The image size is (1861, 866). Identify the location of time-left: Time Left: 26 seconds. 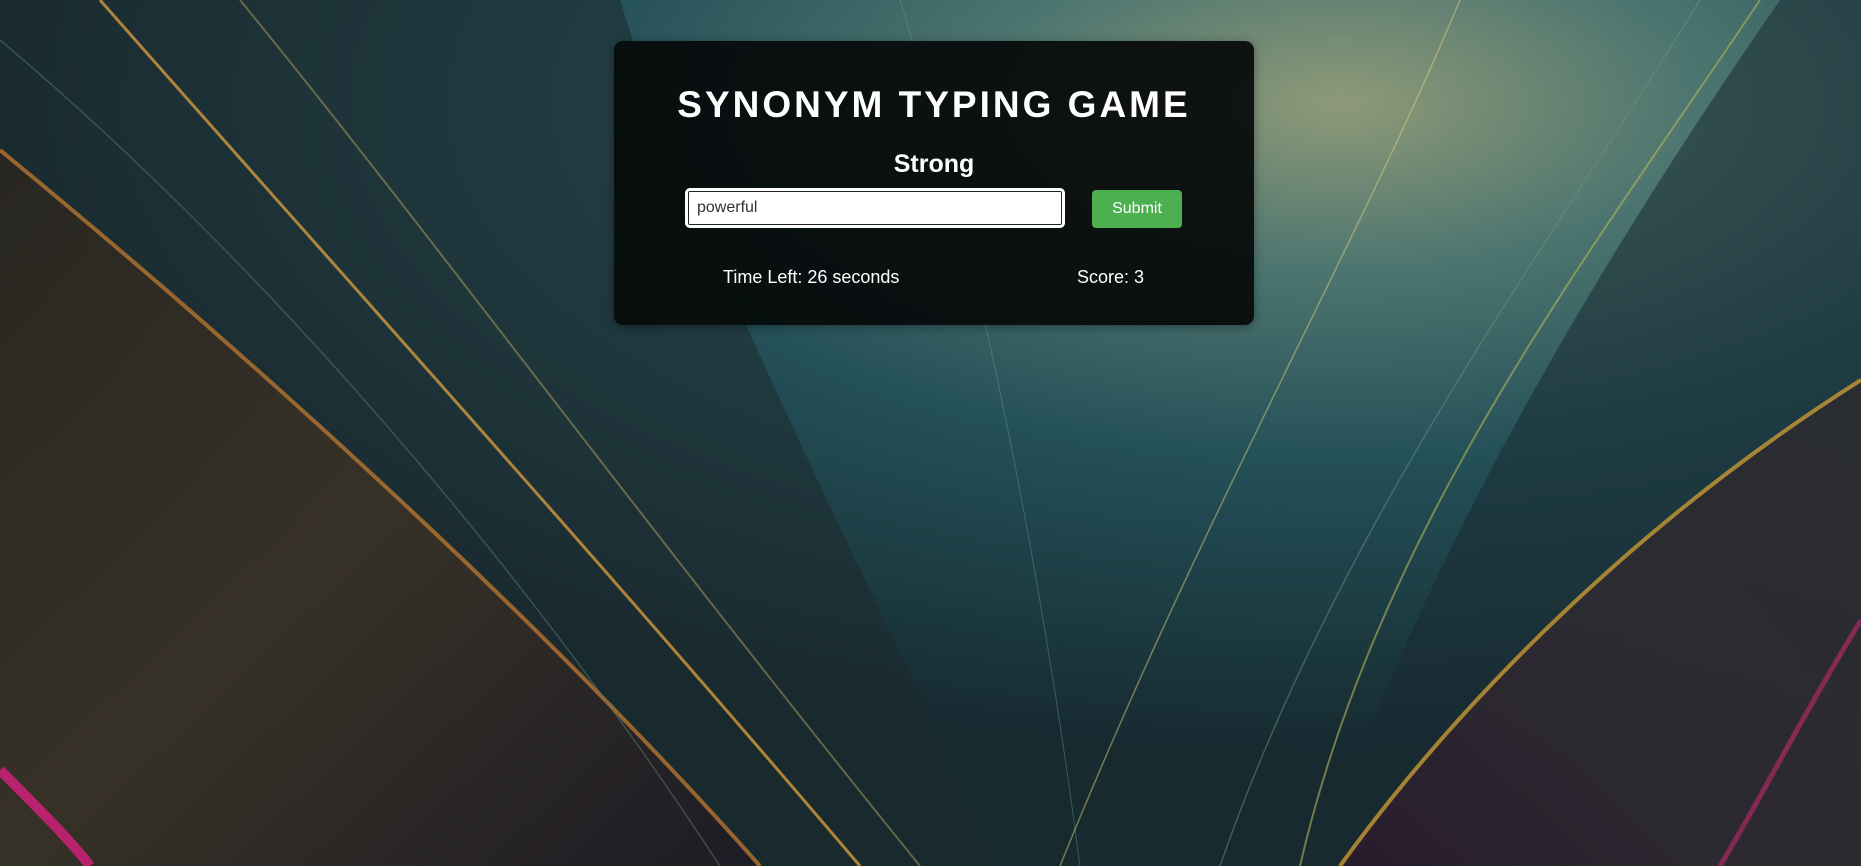
(811, 277).